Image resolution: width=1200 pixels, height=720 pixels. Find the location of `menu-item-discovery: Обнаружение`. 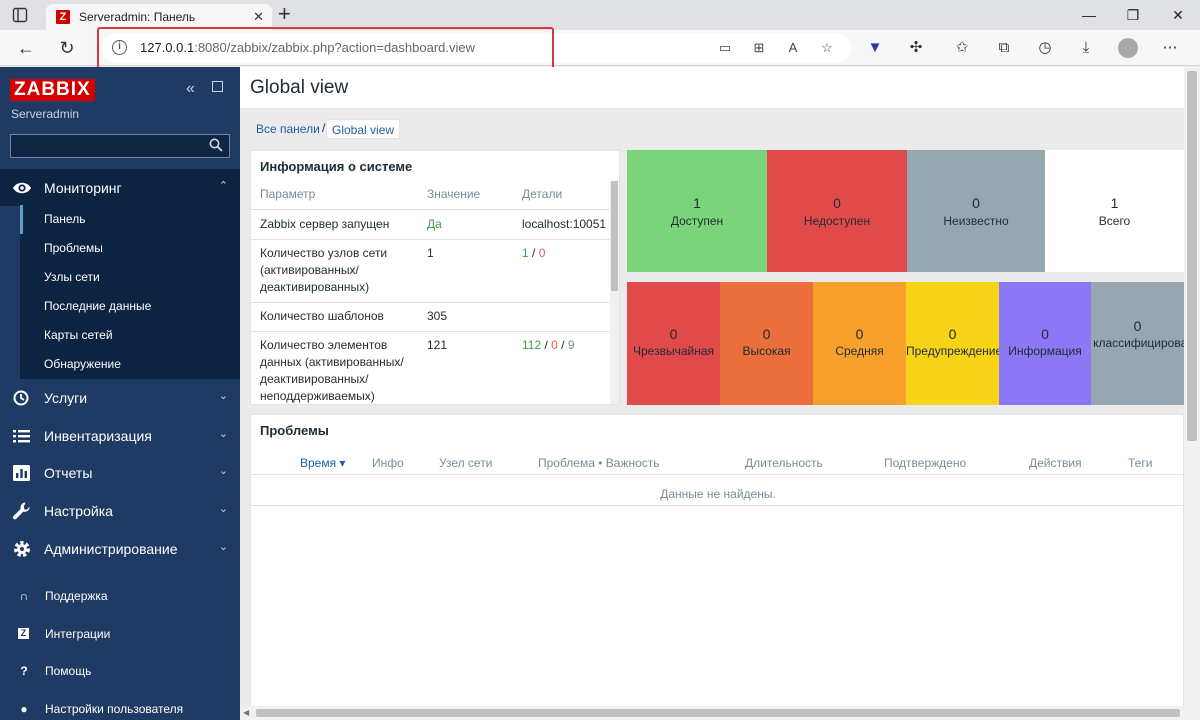

menu-item-discovery: Обнаружение is located at coordinates (130, 364).